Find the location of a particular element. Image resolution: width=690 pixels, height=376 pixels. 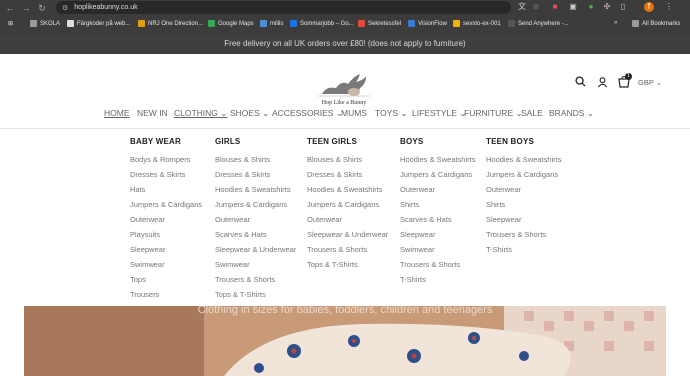

menu-link: Playsuits is located at coordinates (166, 234).